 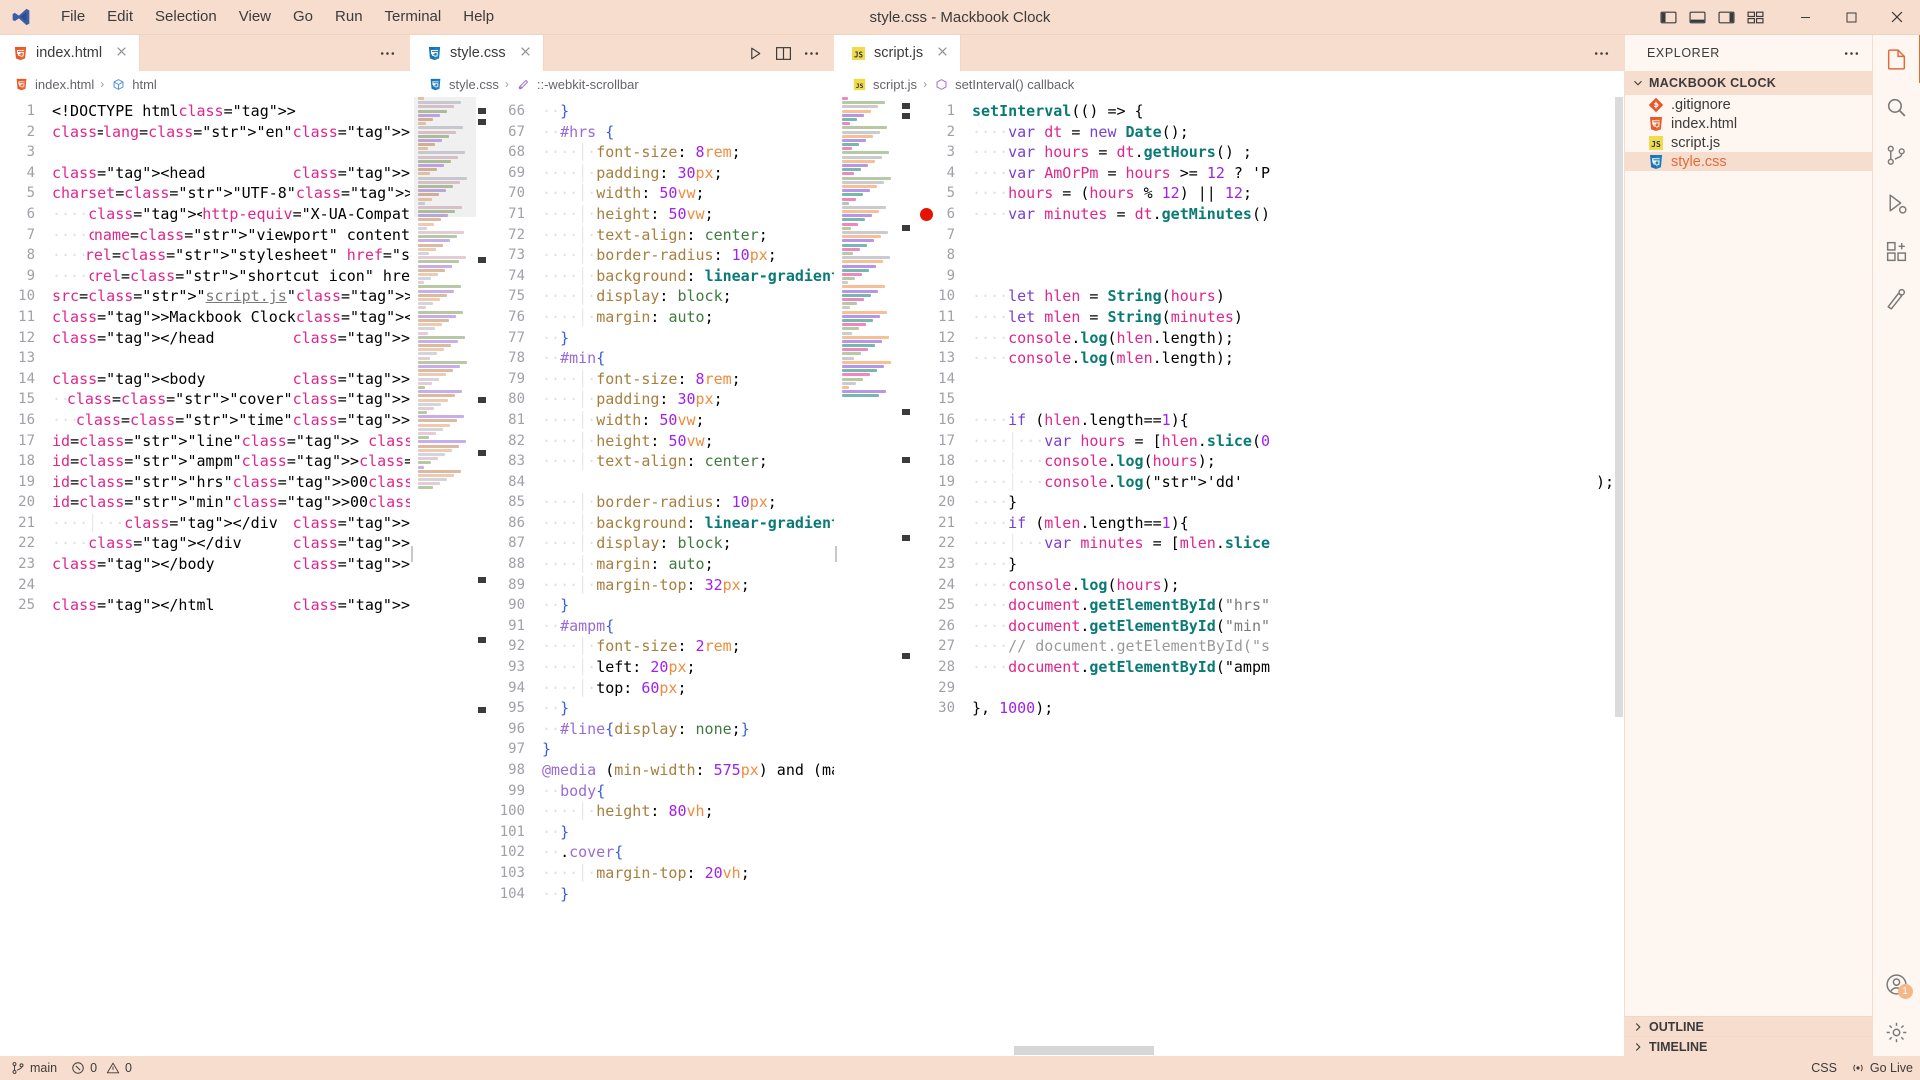 I want to click on breadcrumb-file: script.js, so click(x=895, y=84).